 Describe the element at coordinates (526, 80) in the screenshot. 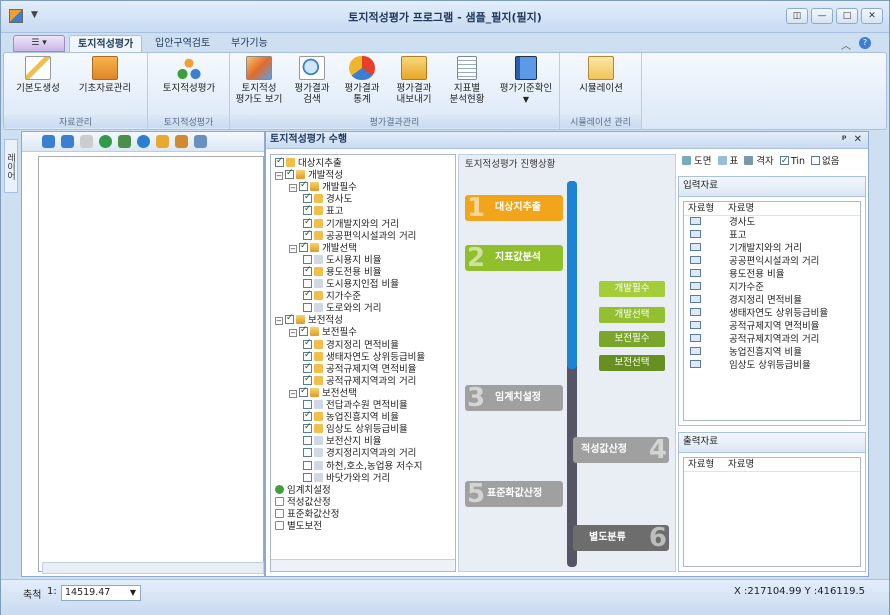

I see `criteria-check-button: 평가기준확인 ▼` at that location.